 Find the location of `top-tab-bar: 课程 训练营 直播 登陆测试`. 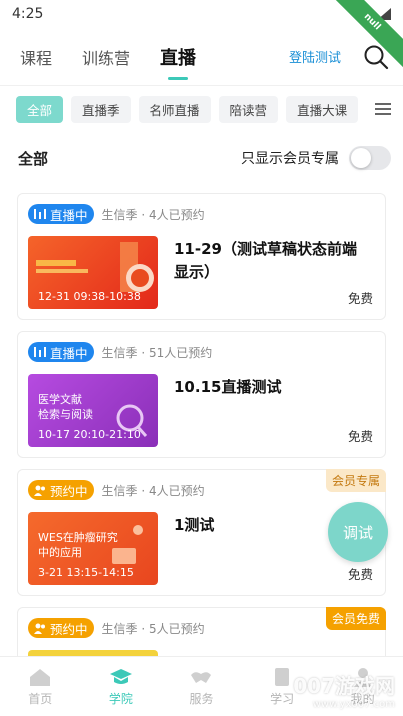

top-tab-bar: 课程 训练营 直播 登陆测试 is located at coordinates (201, 57).